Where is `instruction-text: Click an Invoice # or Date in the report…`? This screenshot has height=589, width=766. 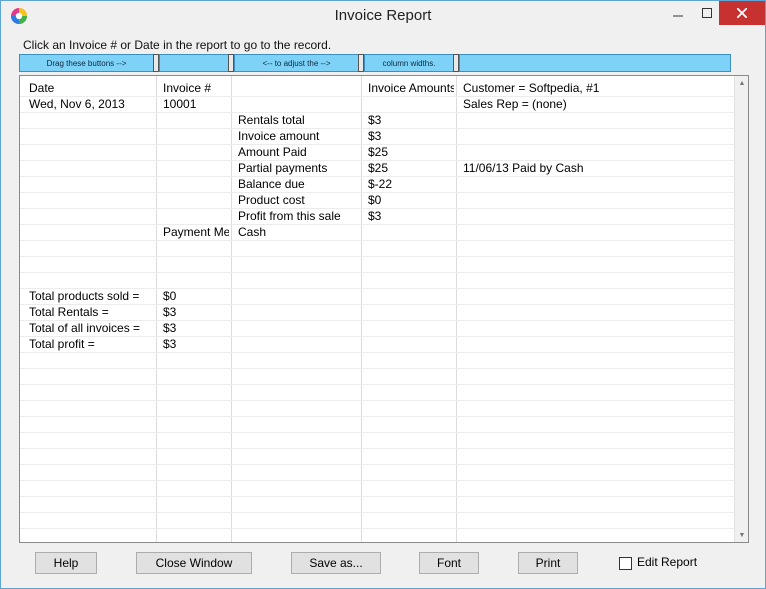
instruction-text: Click an Invoice # or Date in the report… is located at coordinates (177, 45).